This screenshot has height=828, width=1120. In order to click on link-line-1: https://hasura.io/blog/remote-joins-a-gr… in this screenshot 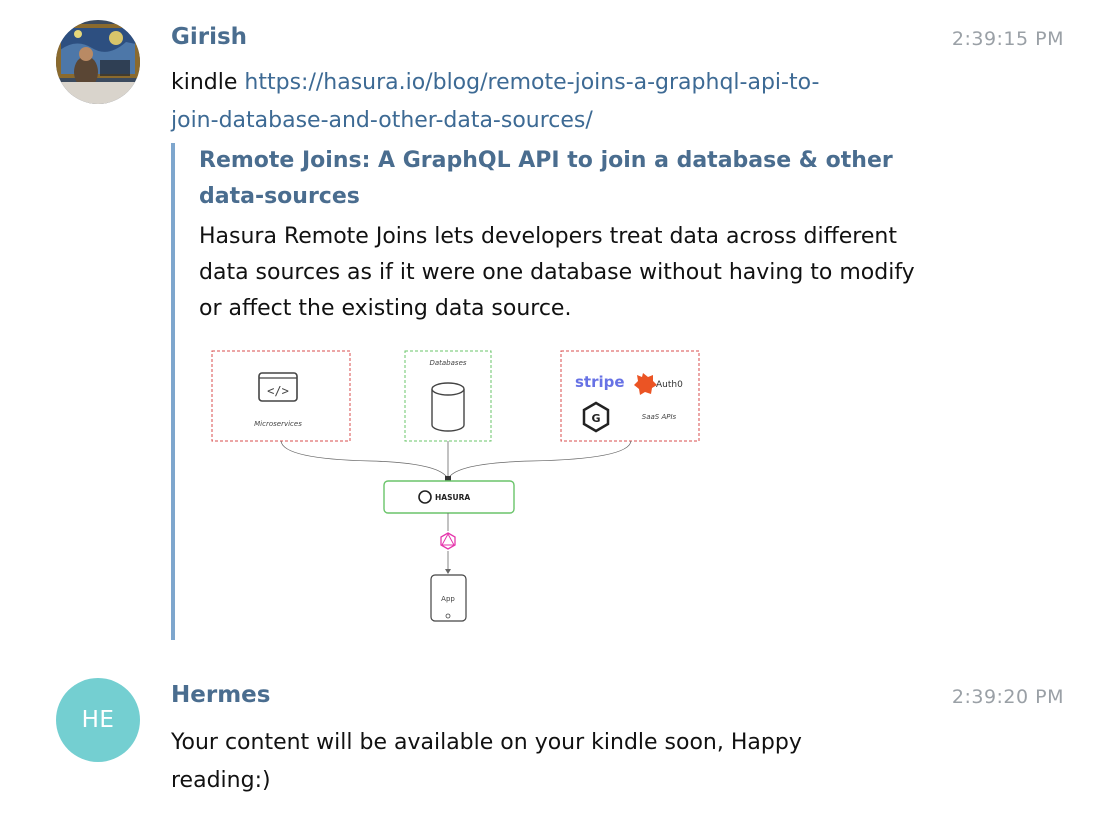, I will do `click(531, 82)`.